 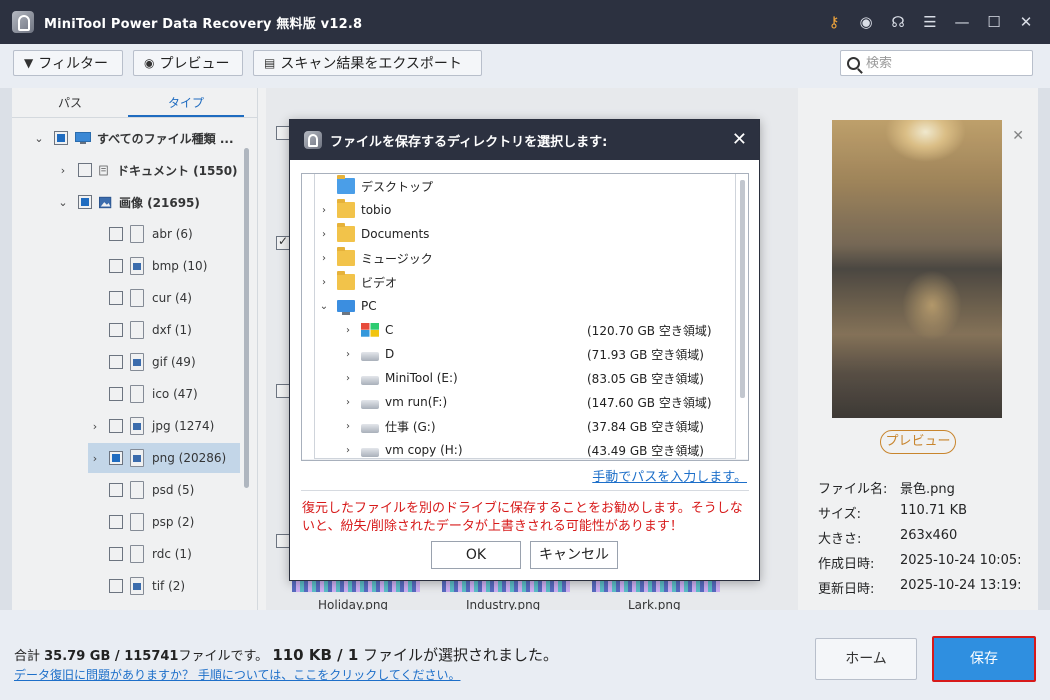 What do you see at coordinates (302, 655) in the screenshot?
I see `selected-size: 110 KB` at bounding box center [302, 655].